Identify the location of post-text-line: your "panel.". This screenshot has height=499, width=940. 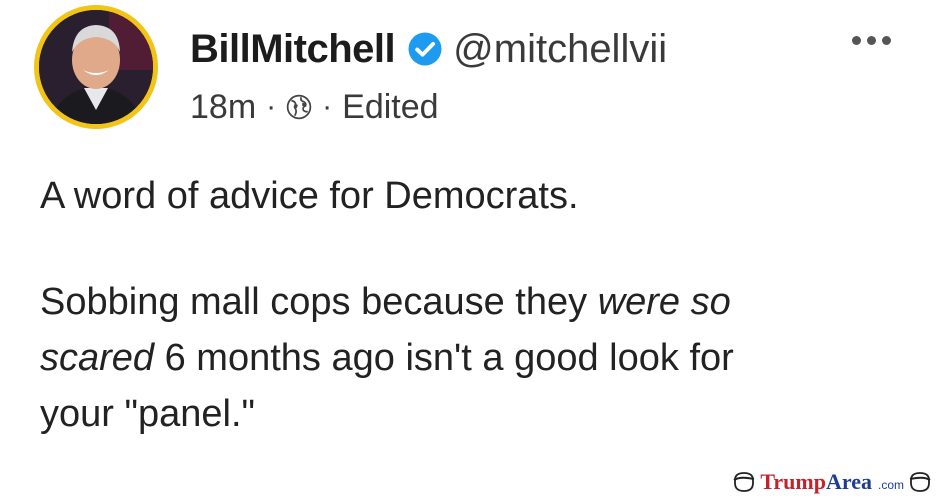
(147, 414).